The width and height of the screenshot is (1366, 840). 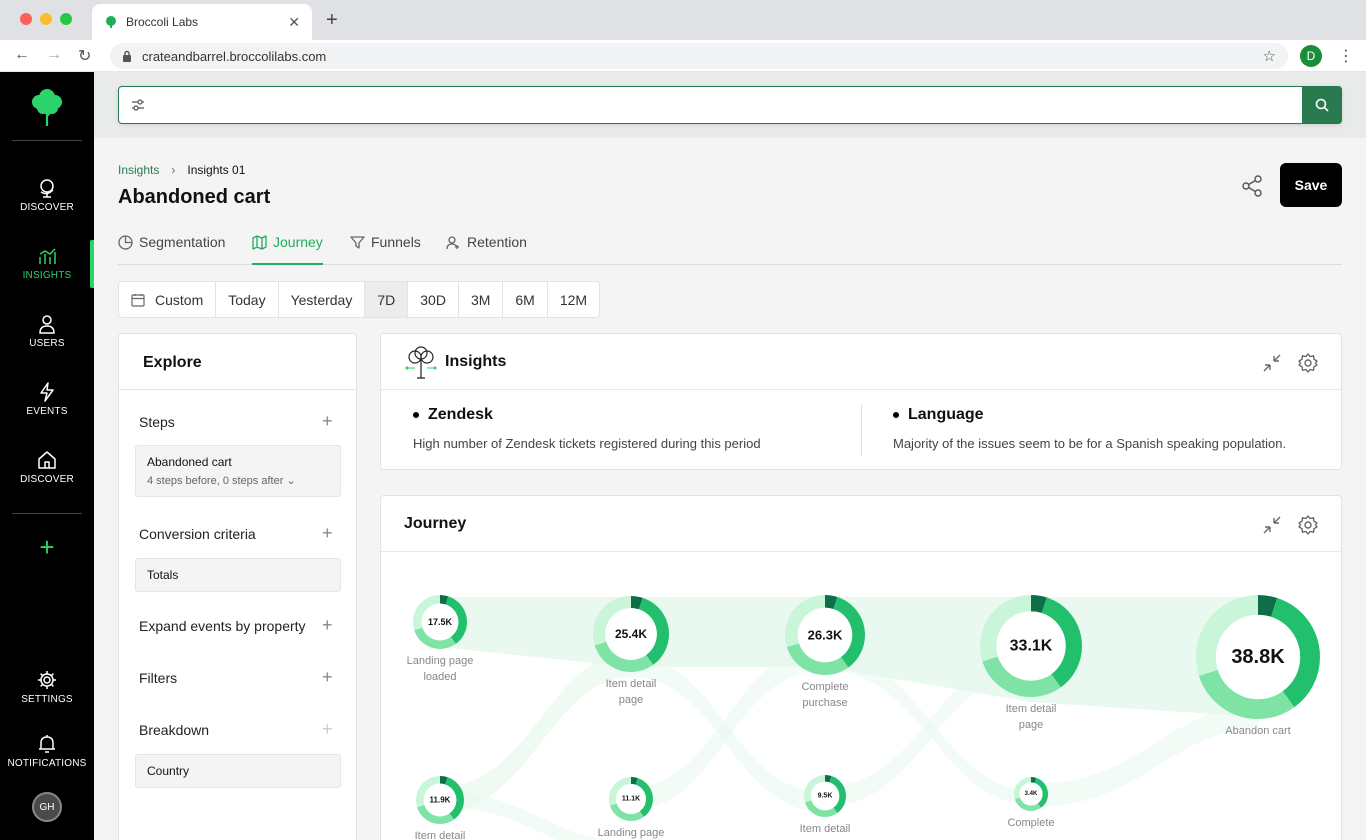 I want to click on journey-node-bottom-2: 9.5K, so click(x=825, y=796).